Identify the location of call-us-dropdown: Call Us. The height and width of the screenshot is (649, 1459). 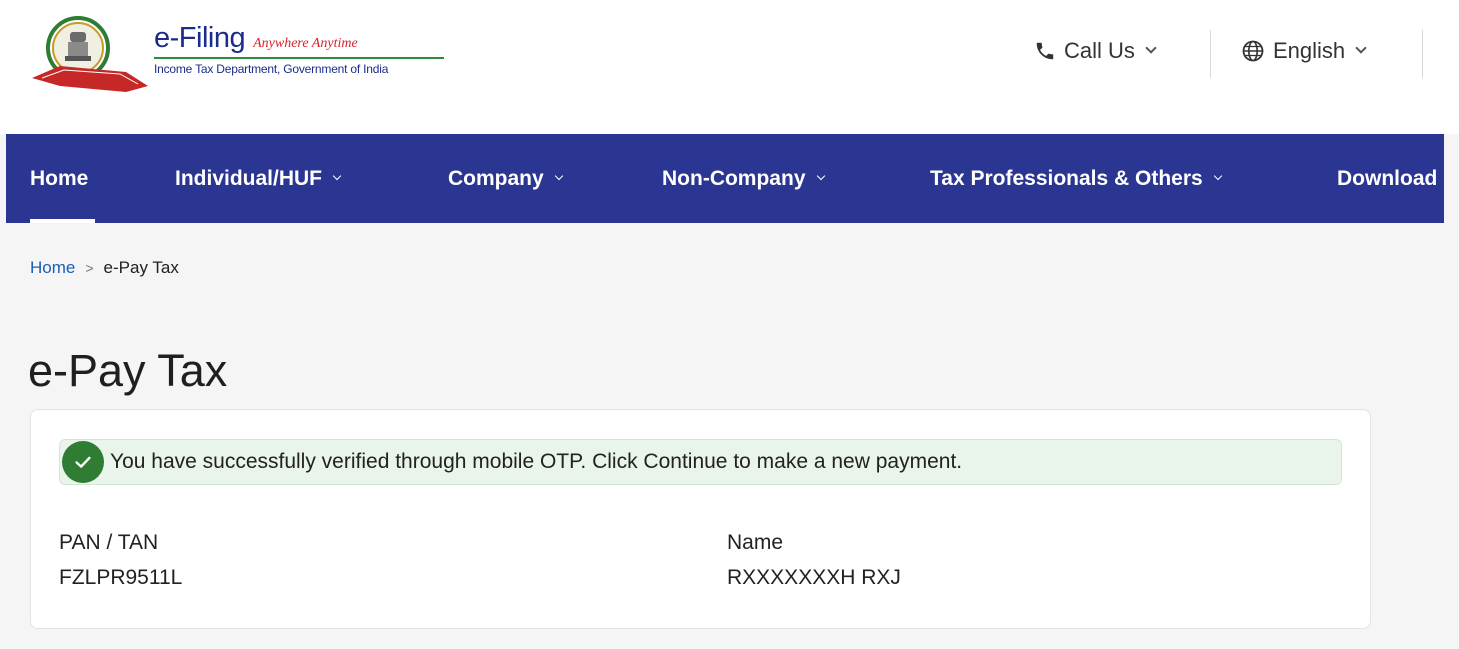
(1095, 51).